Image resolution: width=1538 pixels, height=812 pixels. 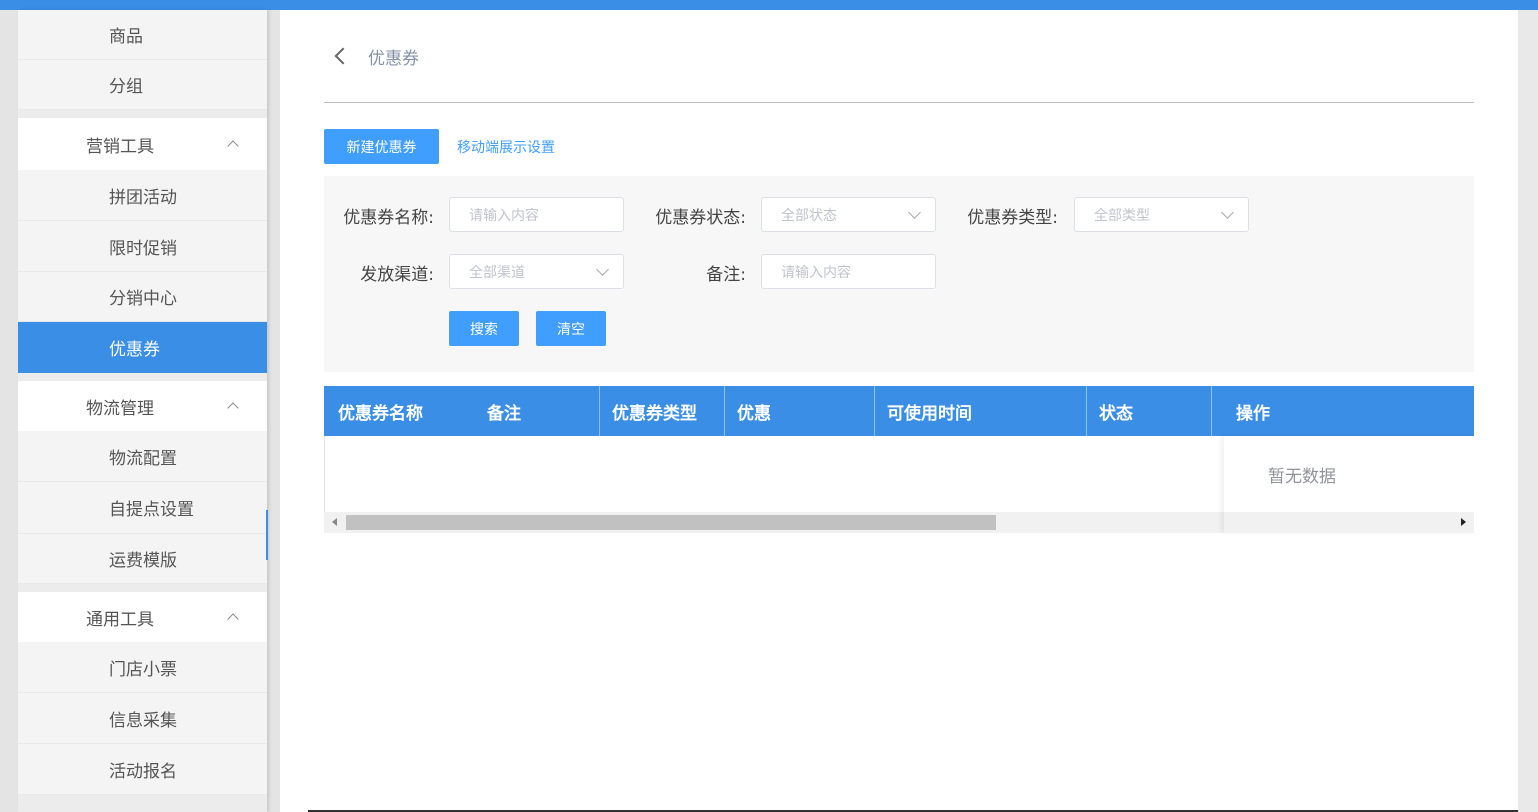 I want to click on coupon-type-value: 全部类型, so click(x=1122, y=215).